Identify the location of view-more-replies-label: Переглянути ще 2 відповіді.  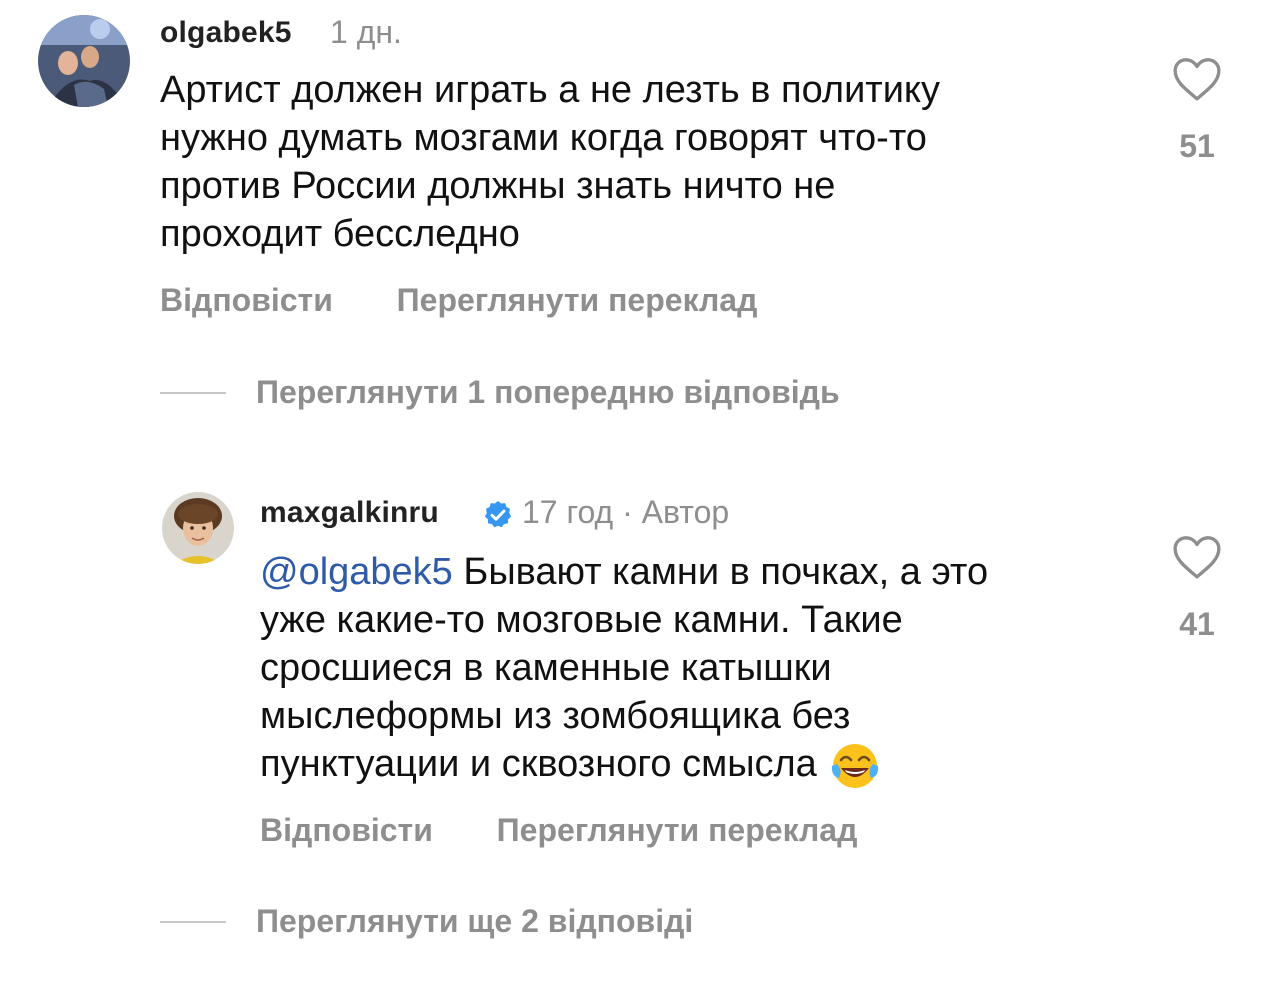
(475, 921).